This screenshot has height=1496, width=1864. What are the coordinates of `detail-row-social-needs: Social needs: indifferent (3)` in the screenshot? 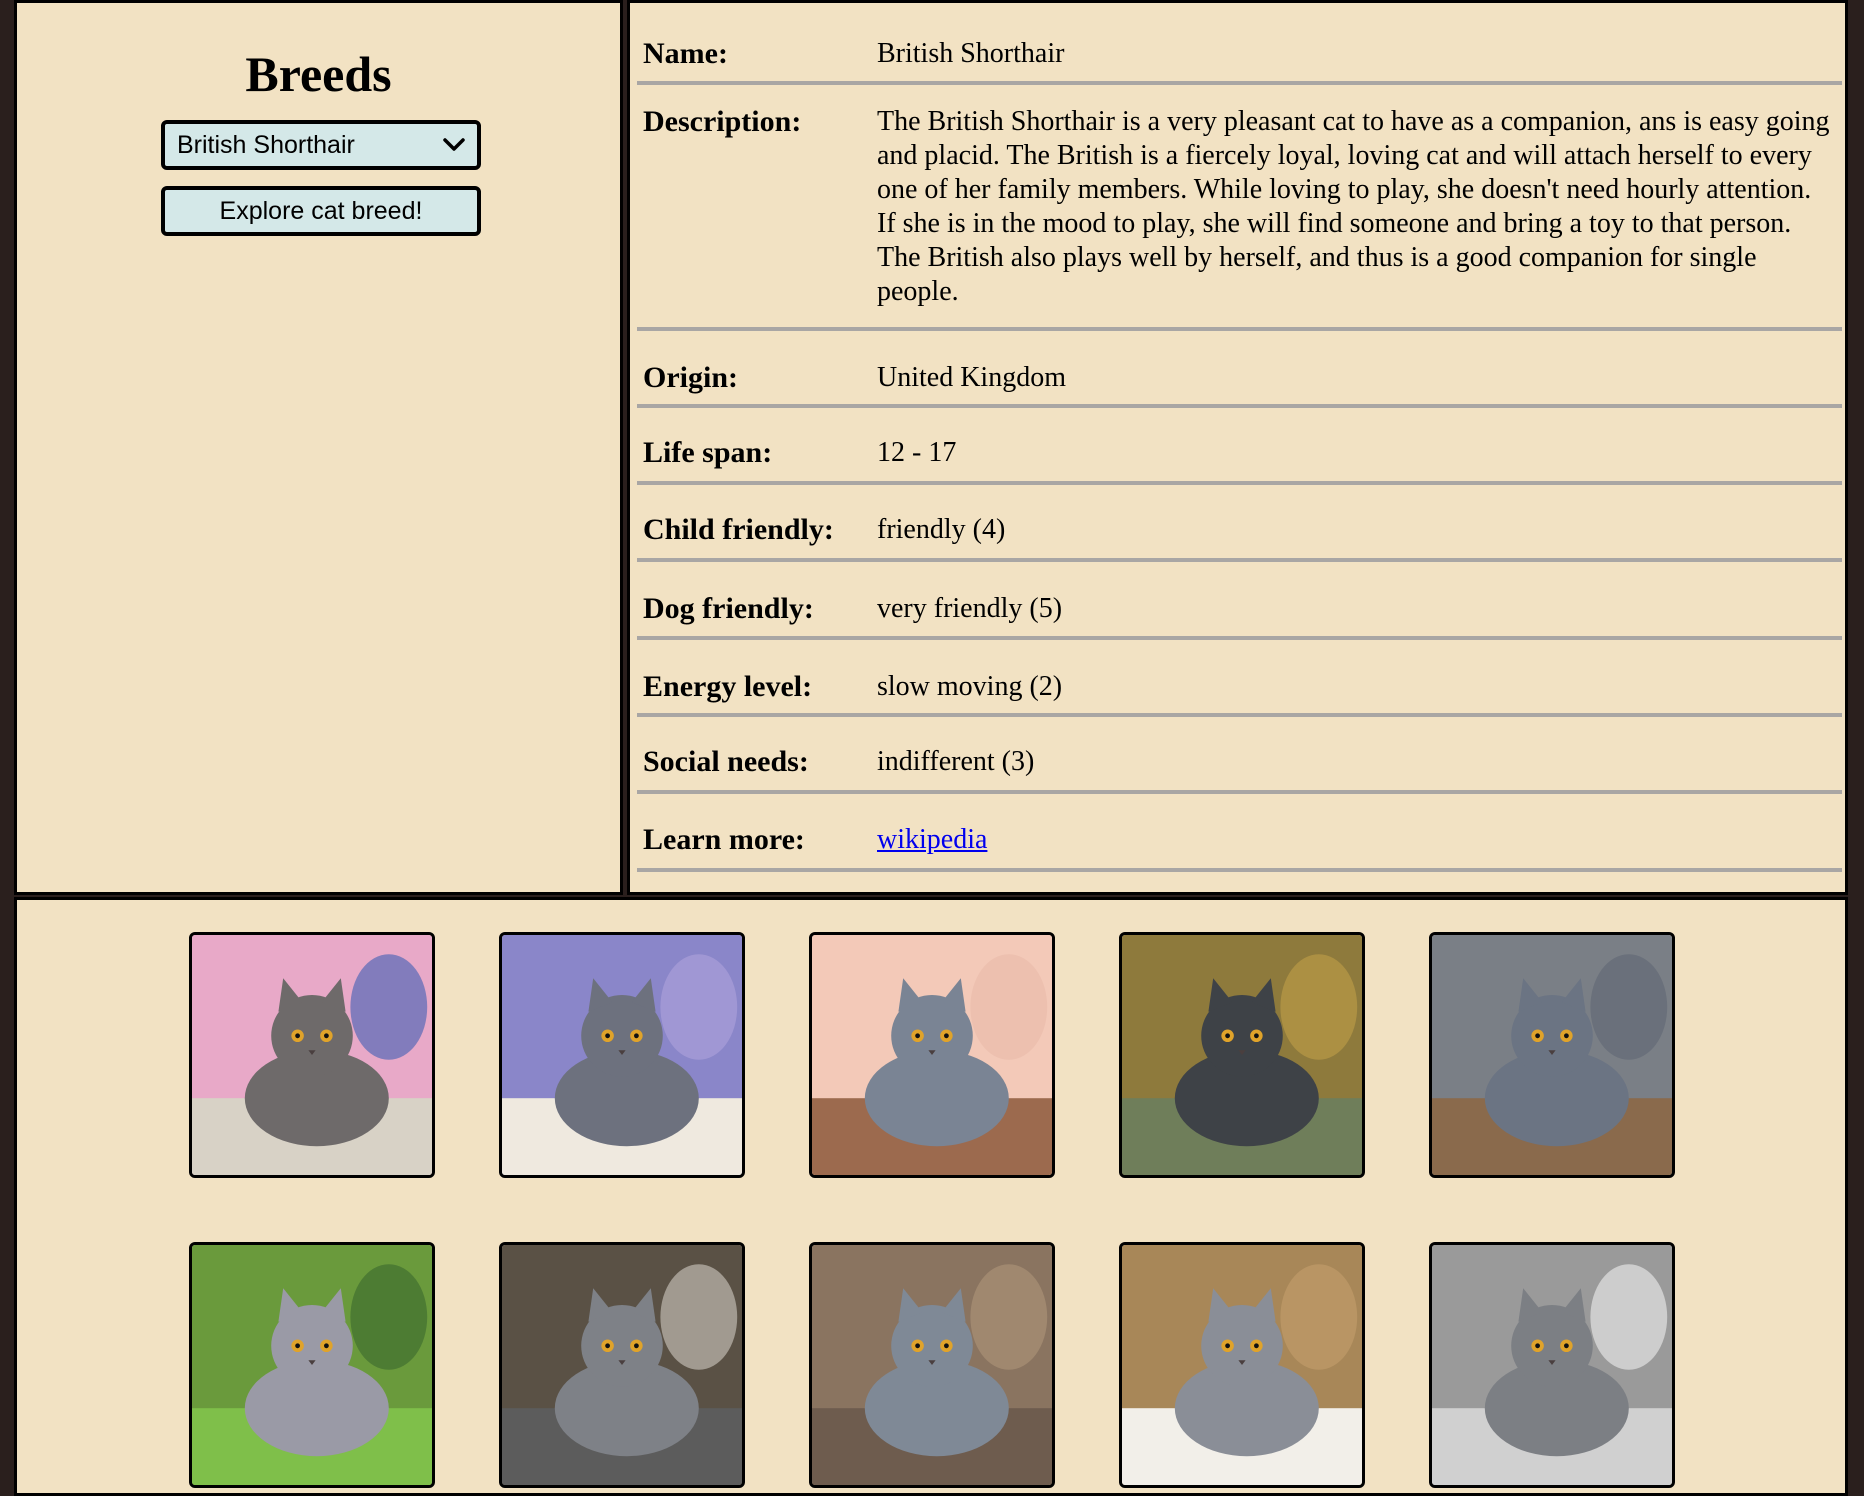 It's located at (1239, 755).